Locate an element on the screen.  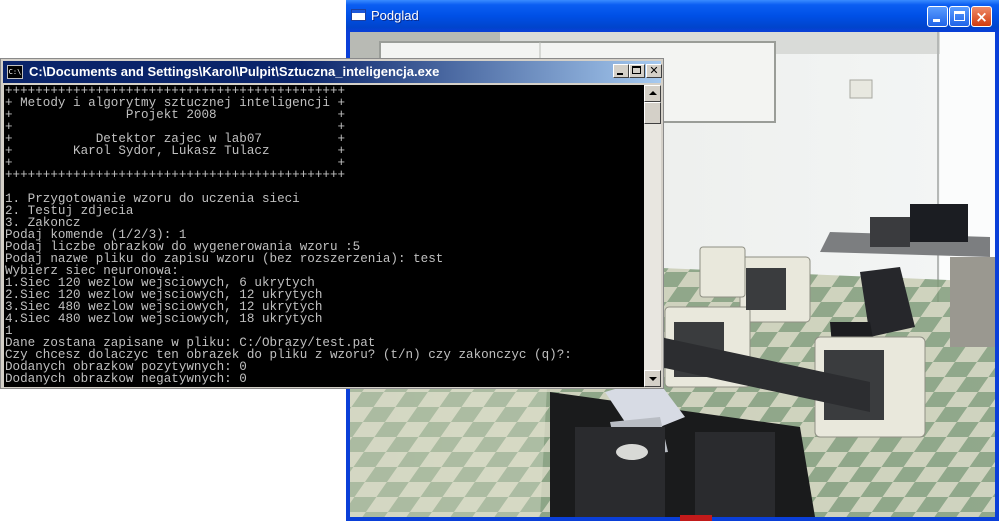
minimize-button is located at coordinates (937, 16).